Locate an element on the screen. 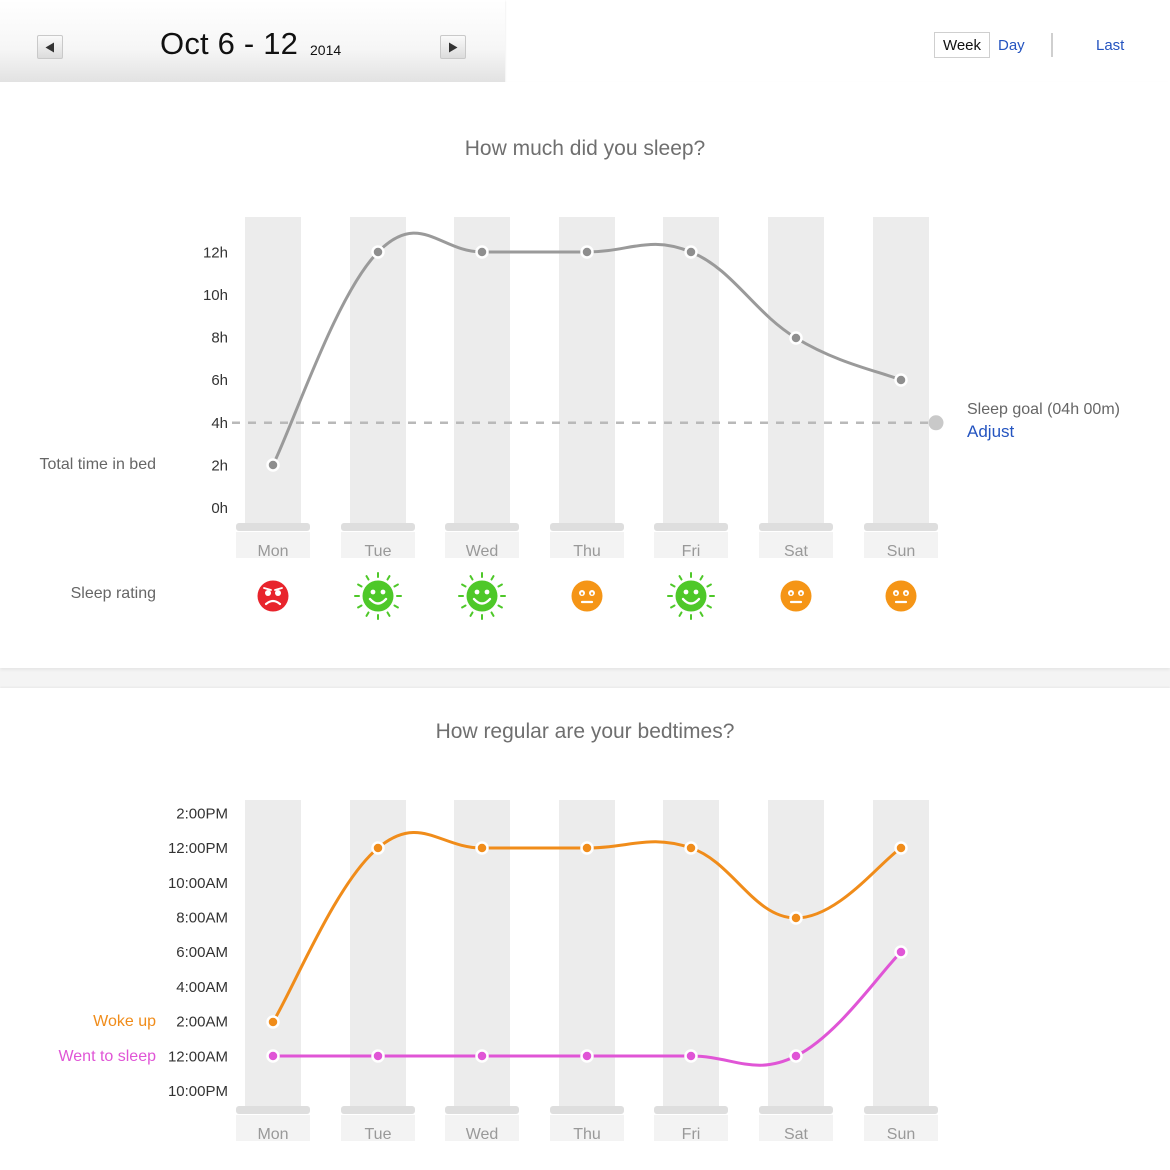  day-label: Tue is located at coordinates (378, 551).